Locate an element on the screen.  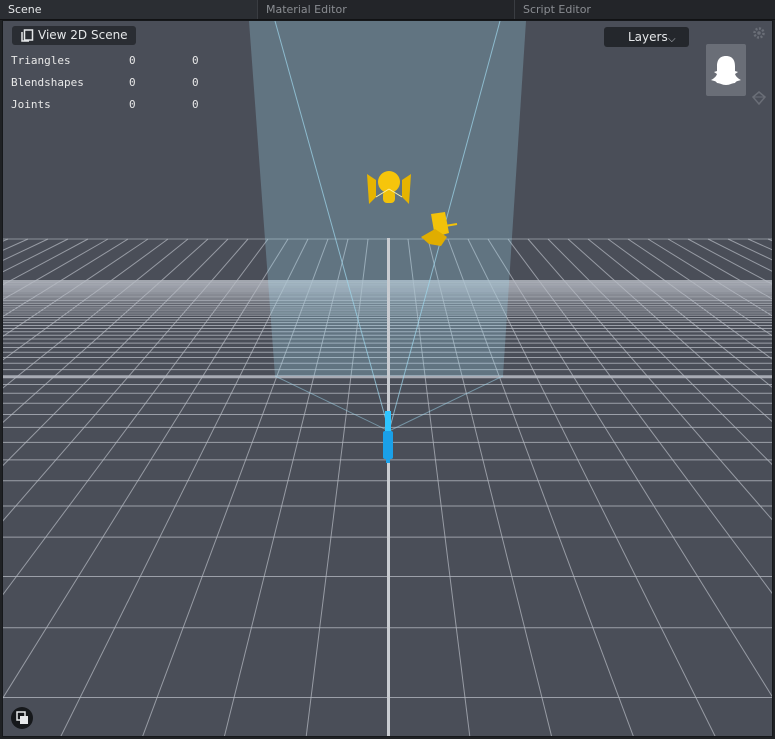
snapchat-preview-button is located at coordinates (726, 70).